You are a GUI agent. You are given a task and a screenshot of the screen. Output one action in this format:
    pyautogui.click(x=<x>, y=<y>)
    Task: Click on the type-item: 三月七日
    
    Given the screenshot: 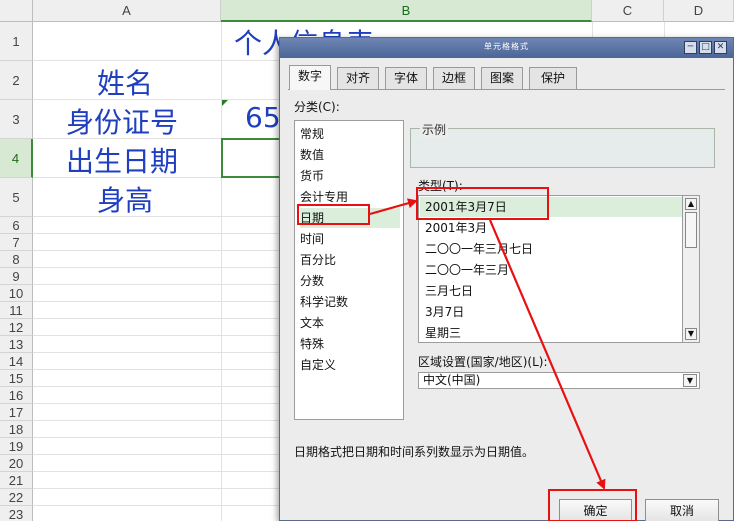 What is the action you would take?
    pyautogui.click(x=449, y=291)
    